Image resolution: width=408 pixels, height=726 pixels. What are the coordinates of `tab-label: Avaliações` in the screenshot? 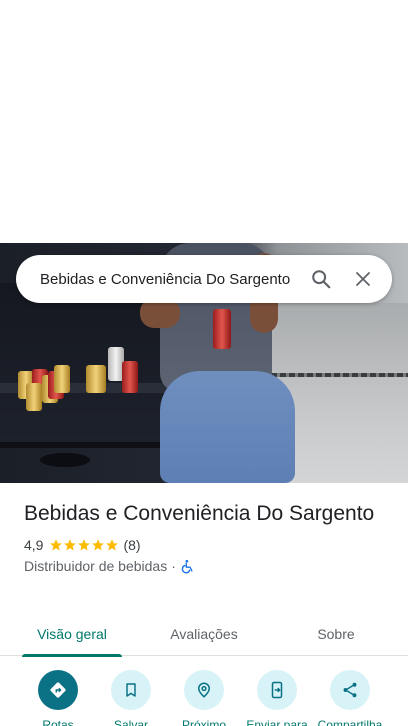 It's located at (204, 634).